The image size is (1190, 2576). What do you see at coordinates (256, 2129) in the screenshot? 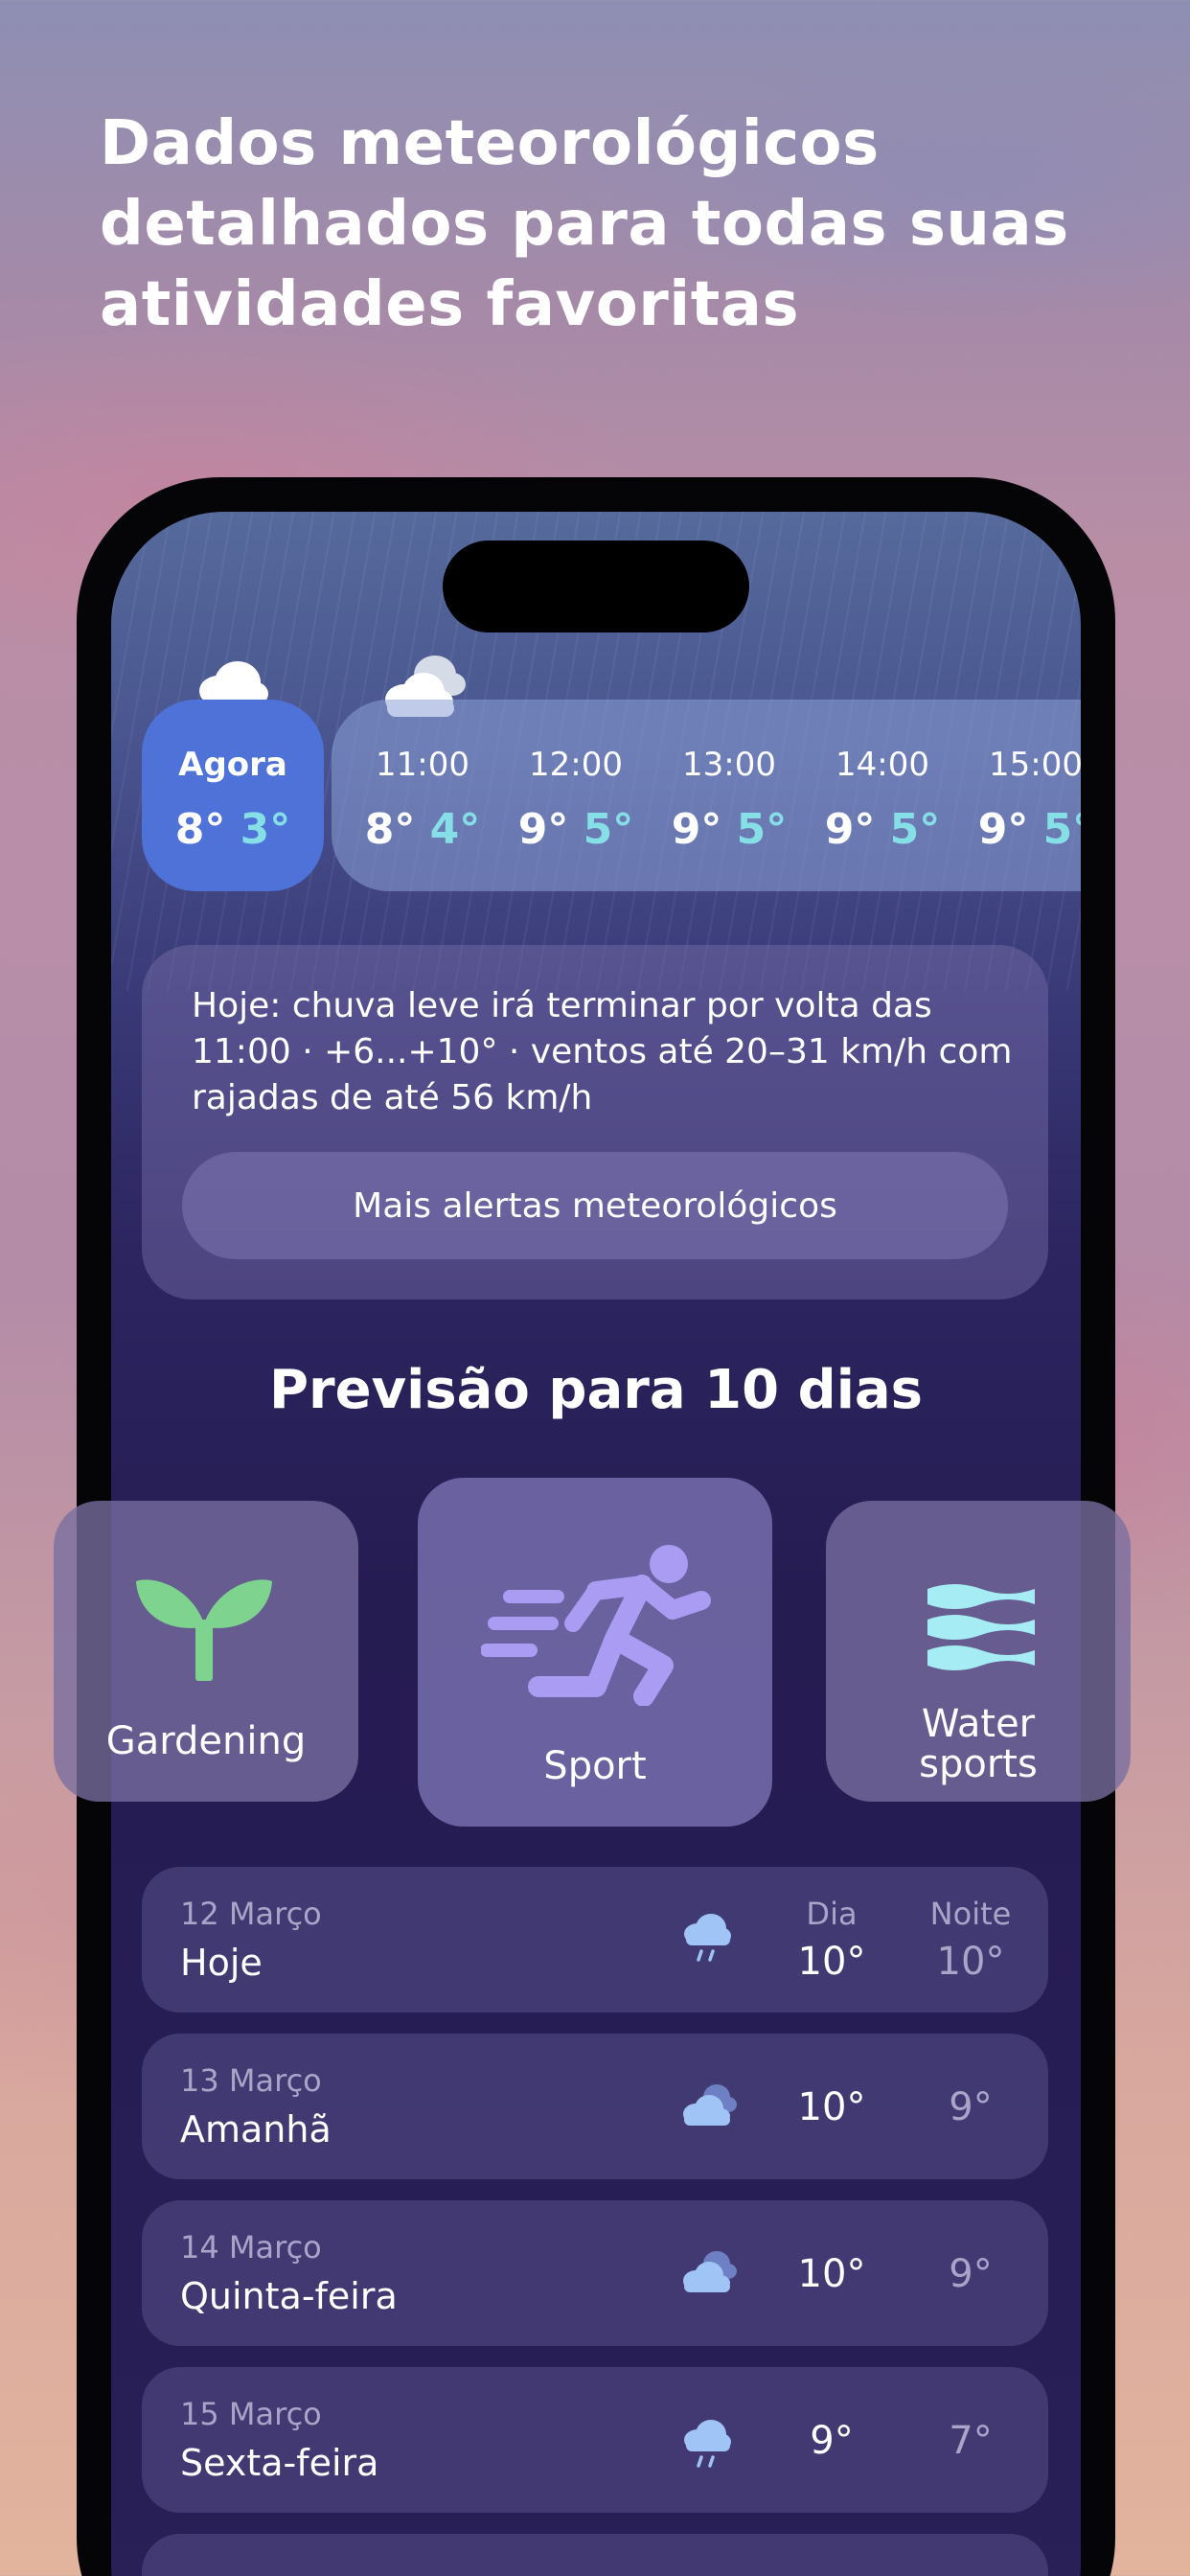
I see `forecast-day: Amanhã` at bounding box center [256, 2129].